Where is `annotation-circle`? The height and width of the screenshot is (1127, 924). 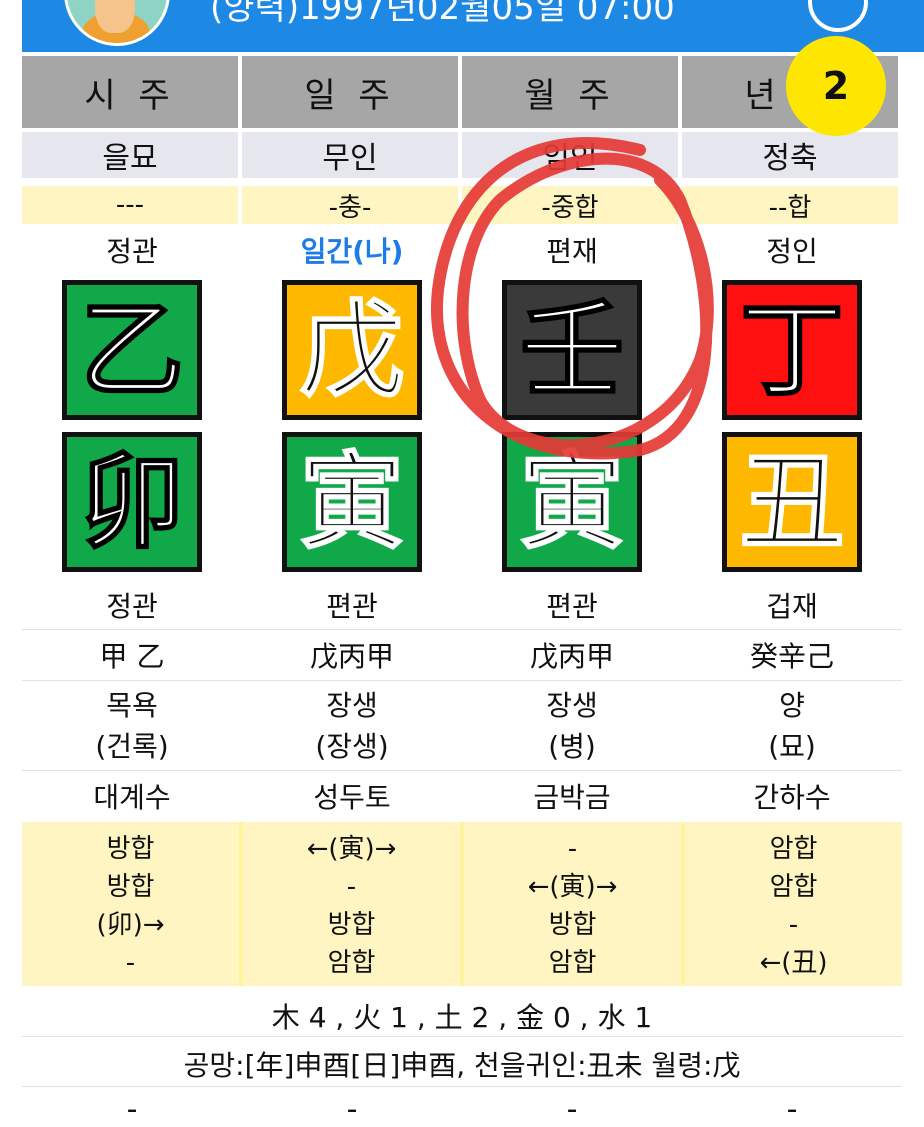 annotation-circle is located at coordinates (572, 298).